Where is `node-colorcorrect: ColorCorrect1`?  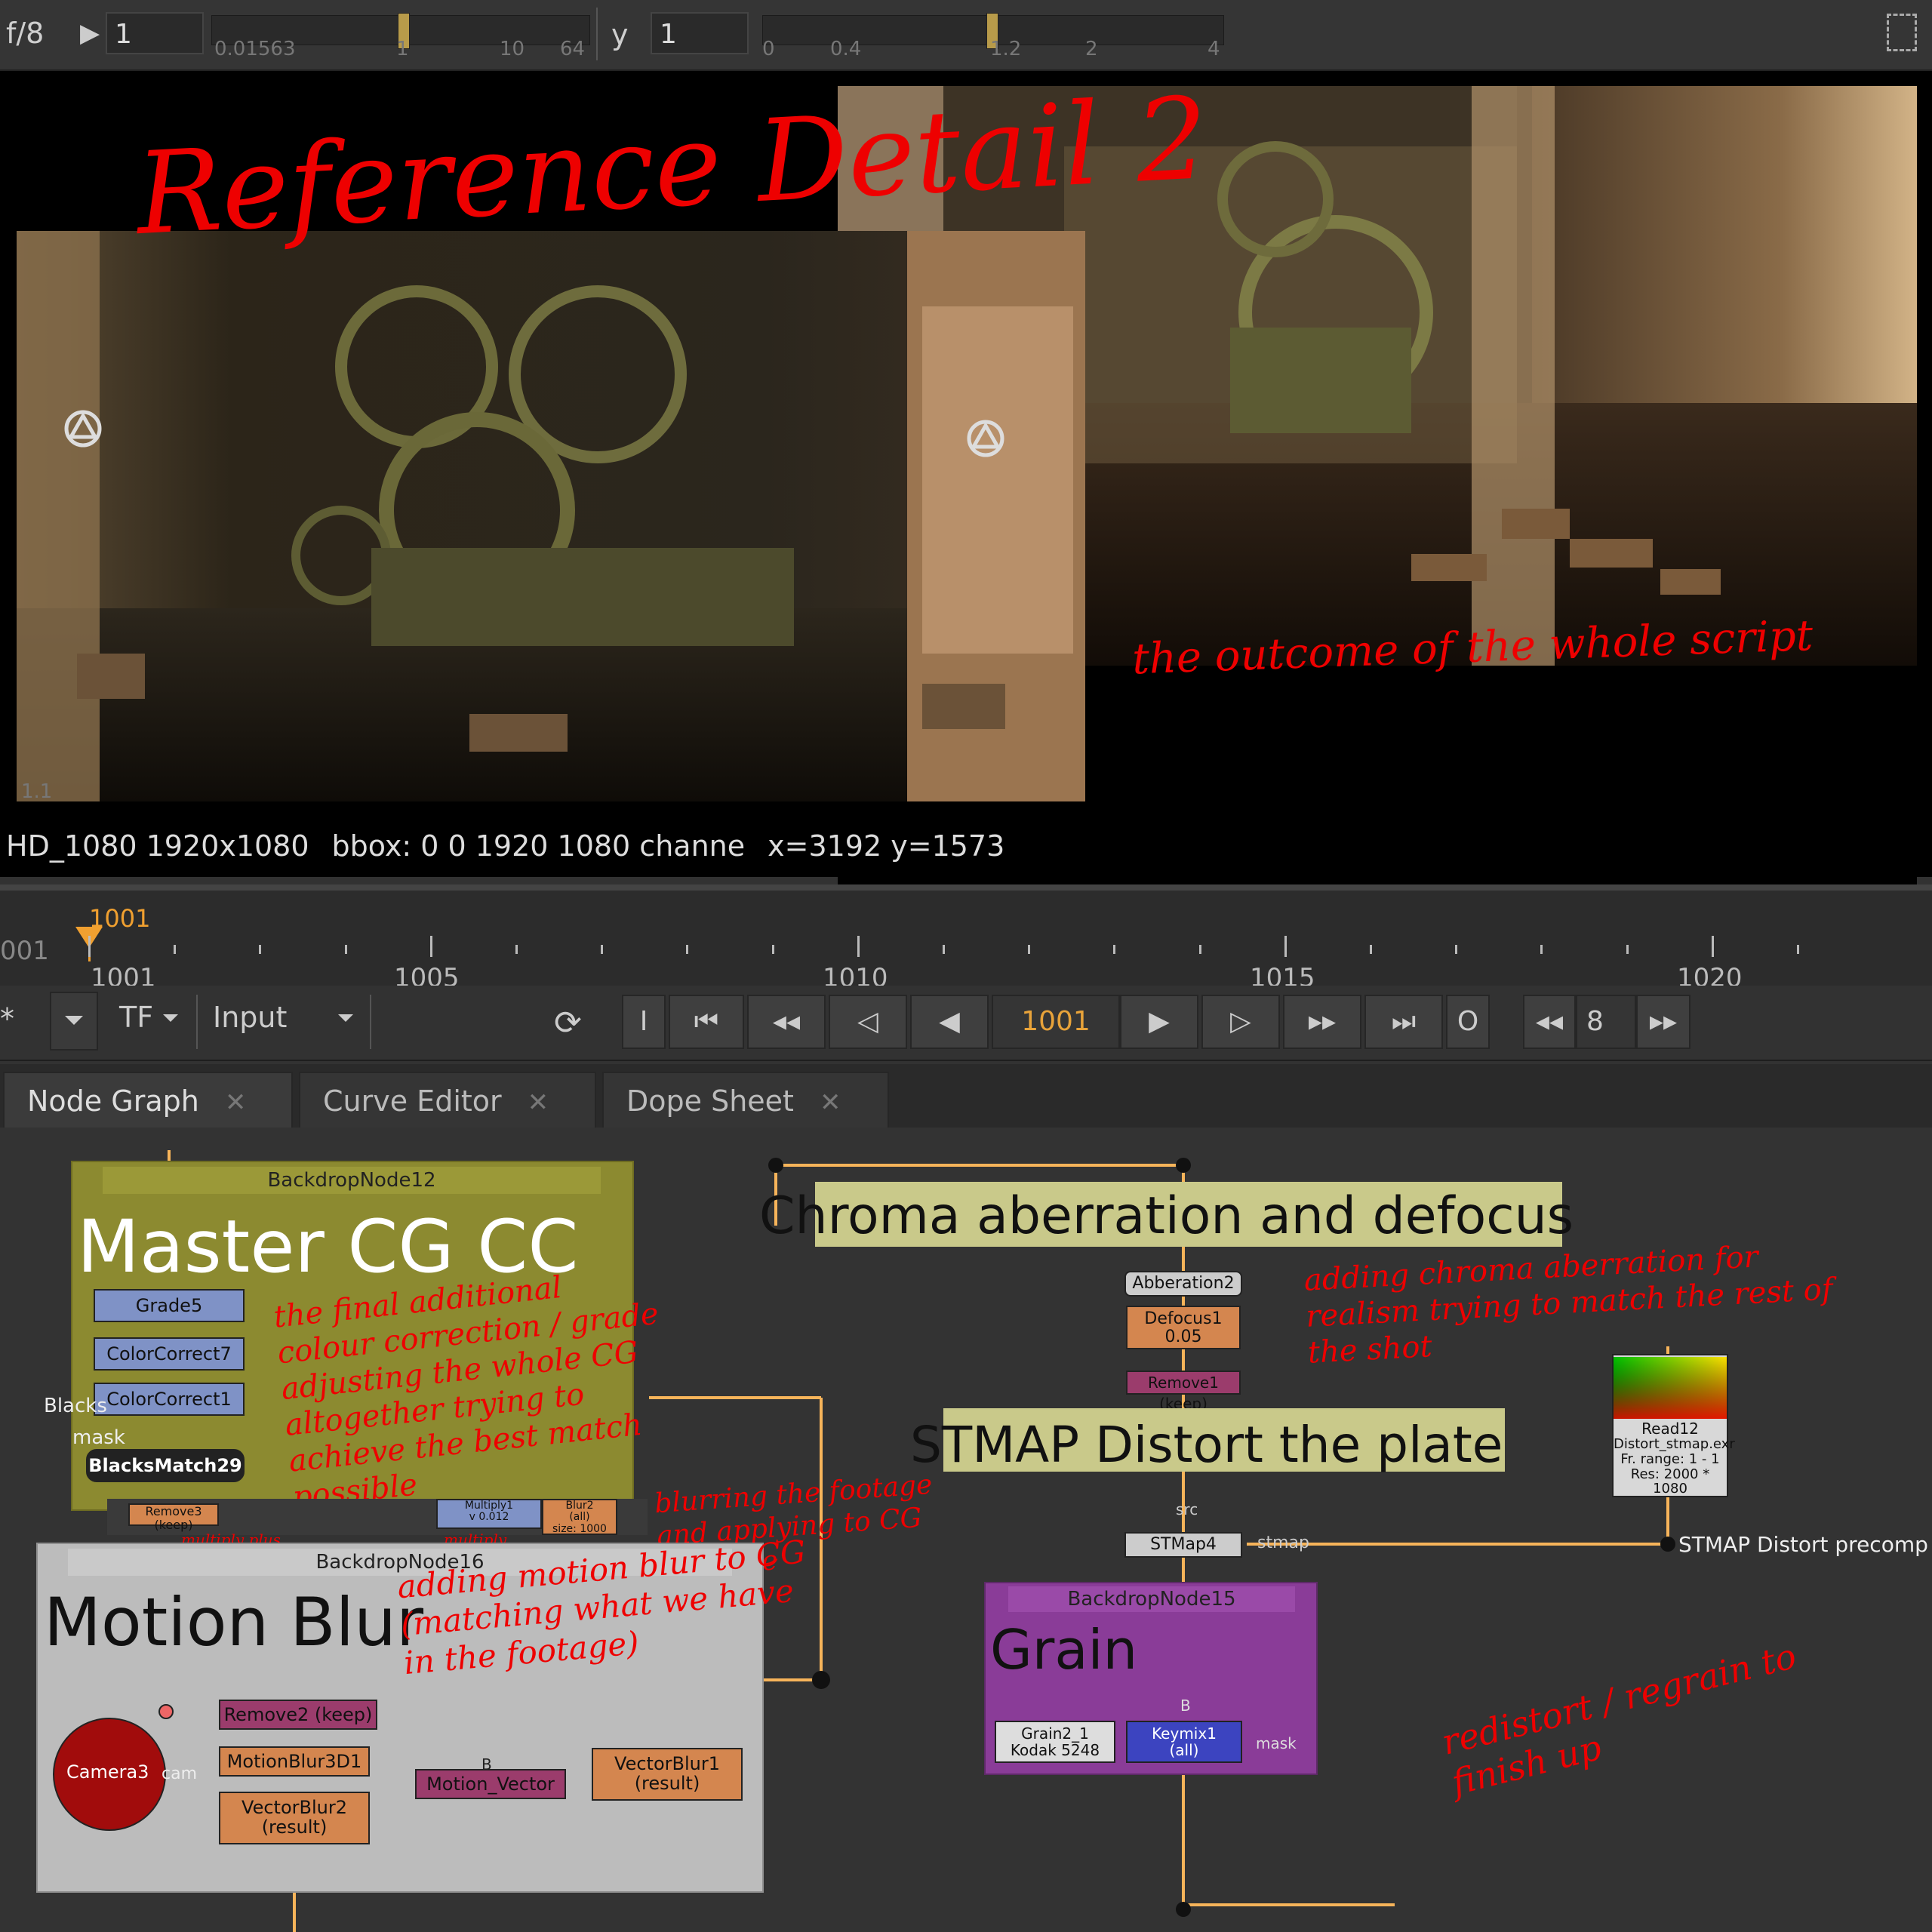
node-colorcorrect: ColorCorrect1 is located at coordinates (169, 1399).